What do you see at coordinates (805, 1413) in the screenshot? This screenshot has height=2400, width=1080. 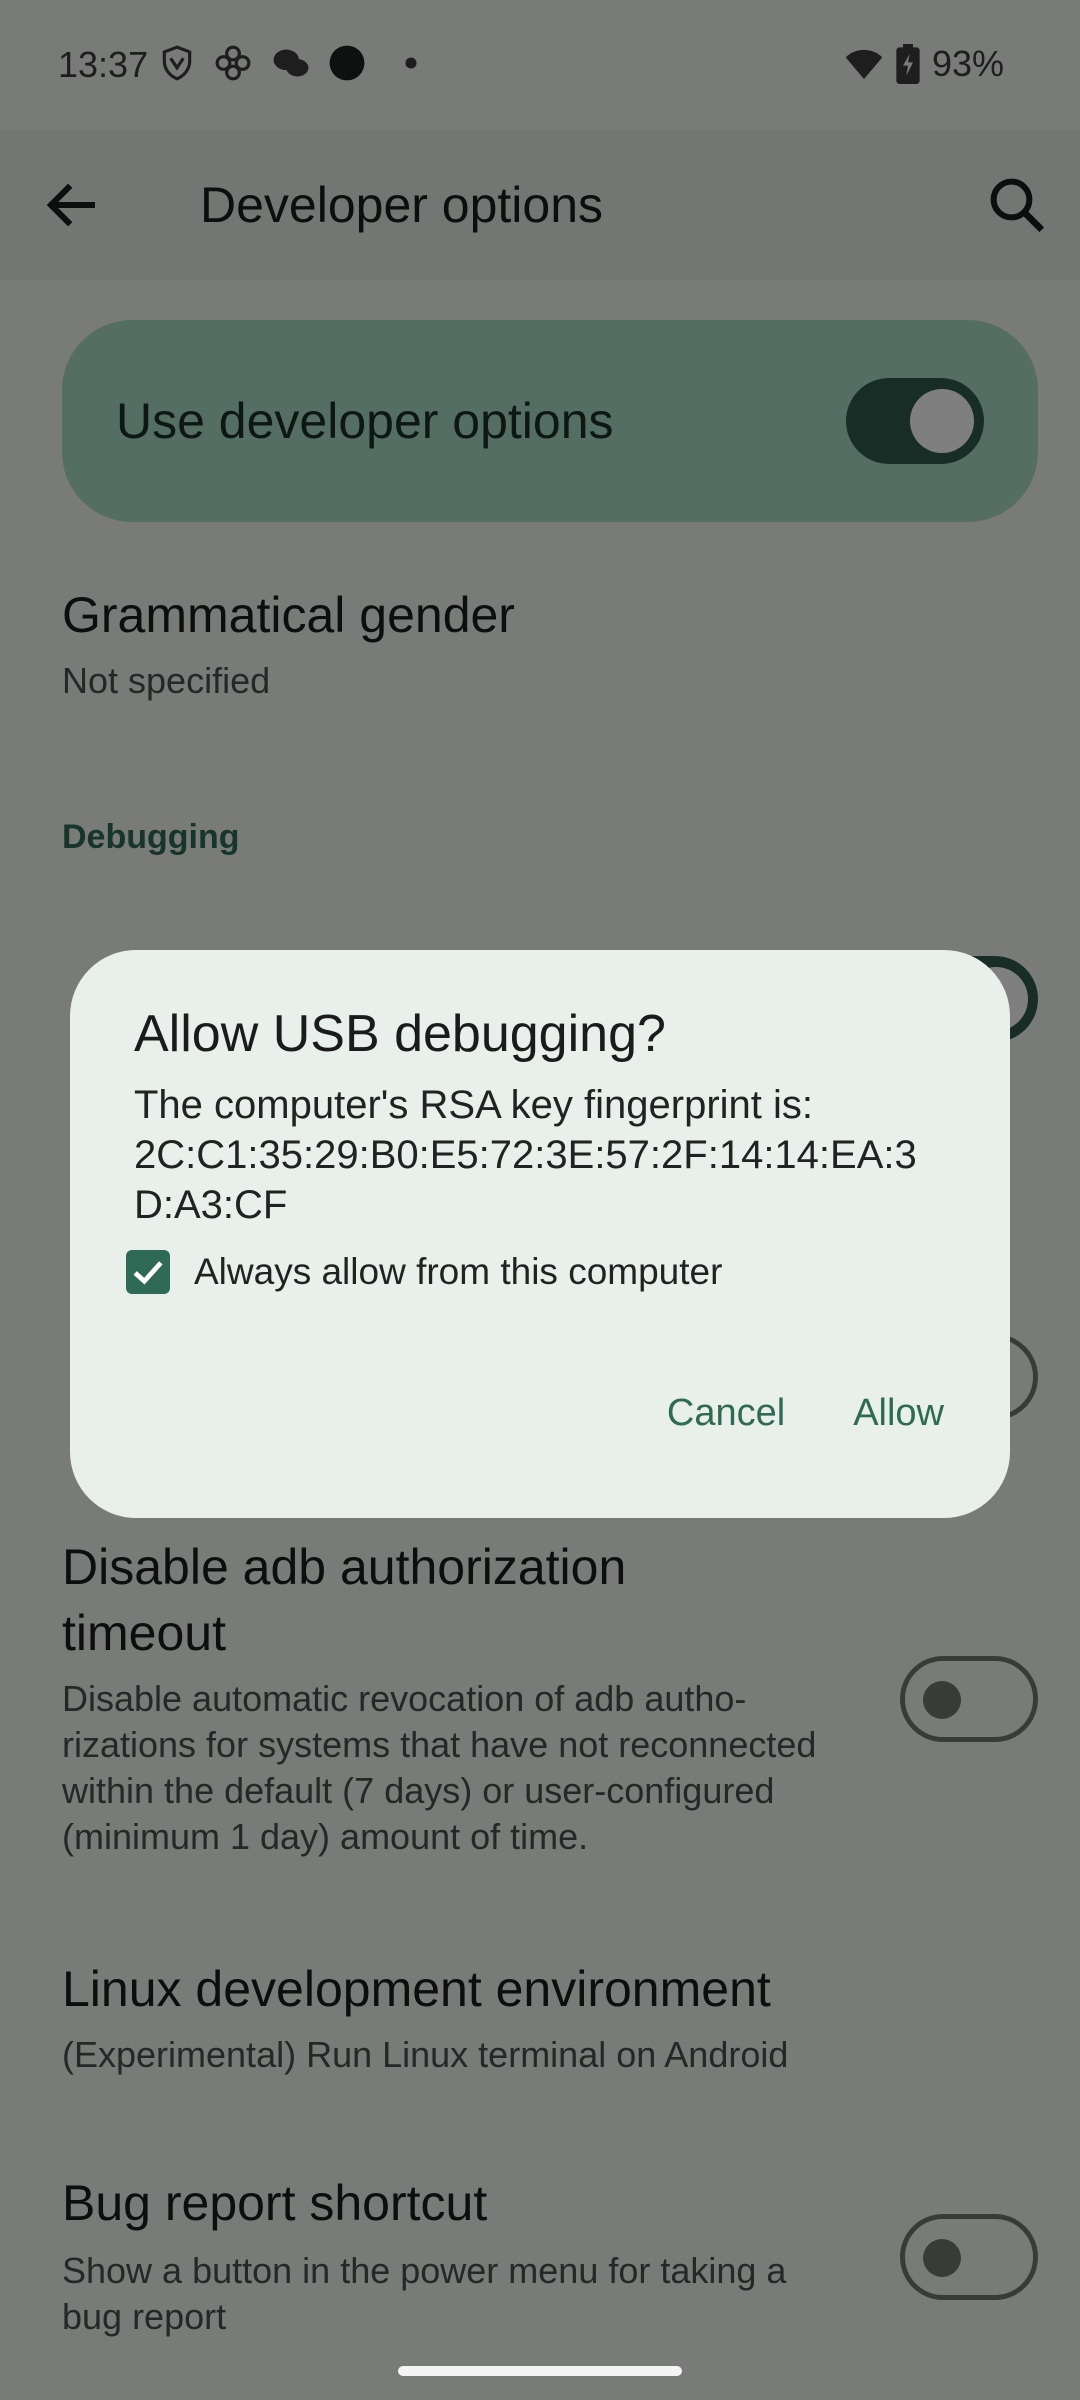 I see `dialog-actions: Cancel Allow` at bounding box center [805, 1413].